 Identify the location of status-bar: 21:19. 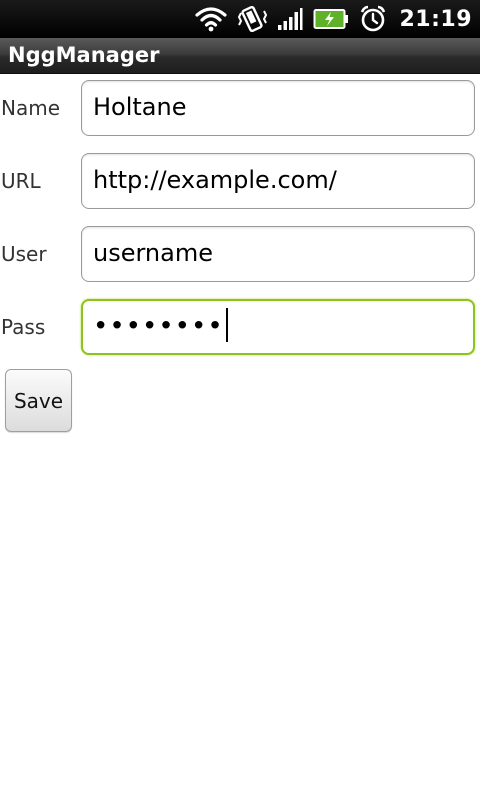
(240, 19).